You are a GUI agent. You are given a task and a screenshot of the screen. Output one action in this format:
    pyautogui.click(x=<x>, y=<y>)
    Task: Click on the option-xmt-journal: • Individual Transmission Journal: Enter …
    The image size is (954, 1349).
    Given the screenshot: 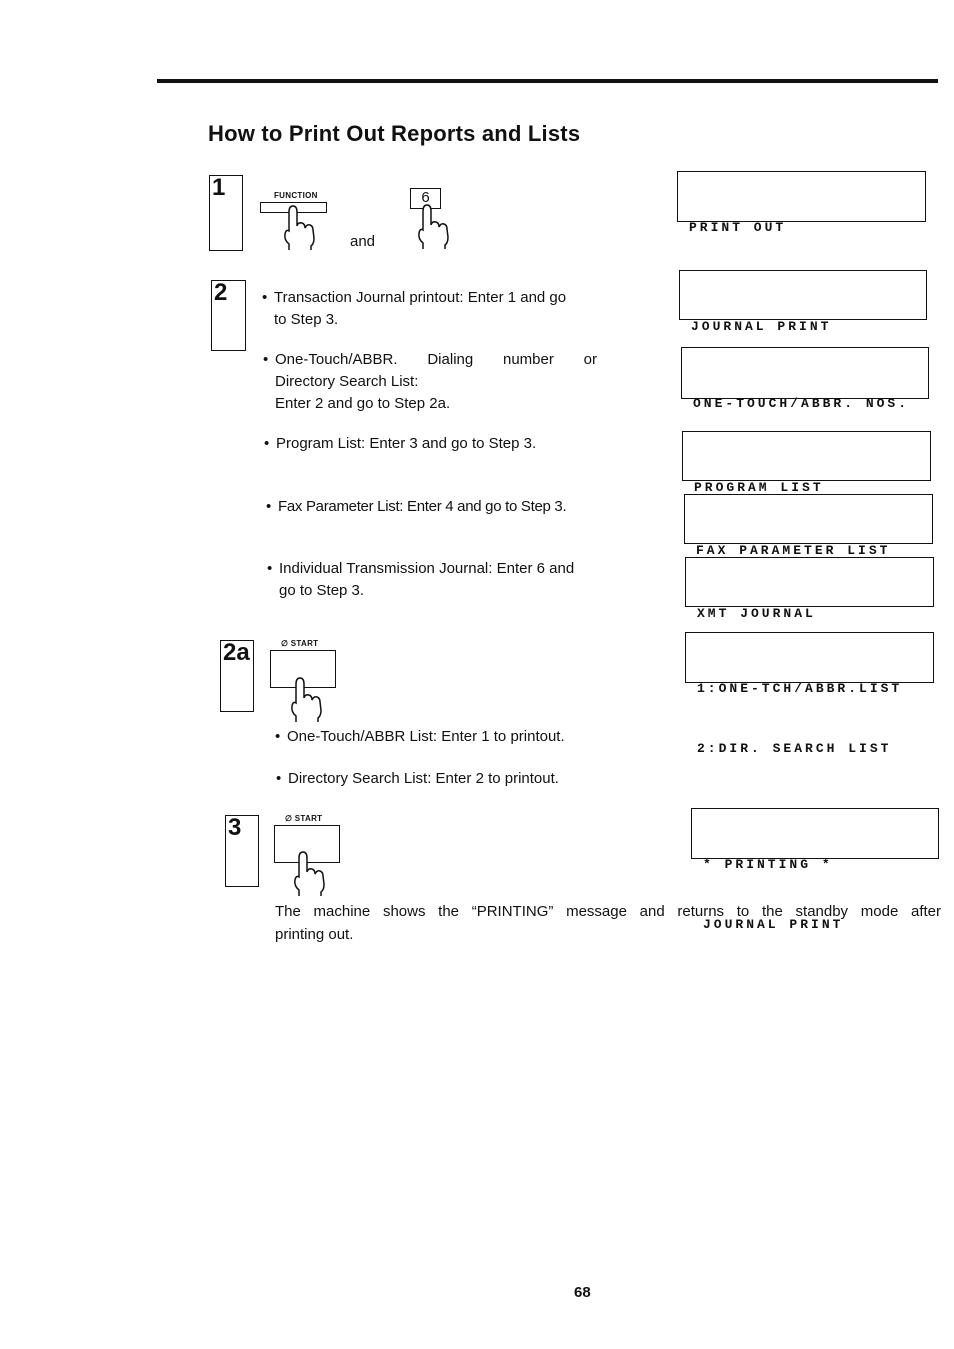 What is the action you would take?
    pyautogui.click(x=421, y=579)
    